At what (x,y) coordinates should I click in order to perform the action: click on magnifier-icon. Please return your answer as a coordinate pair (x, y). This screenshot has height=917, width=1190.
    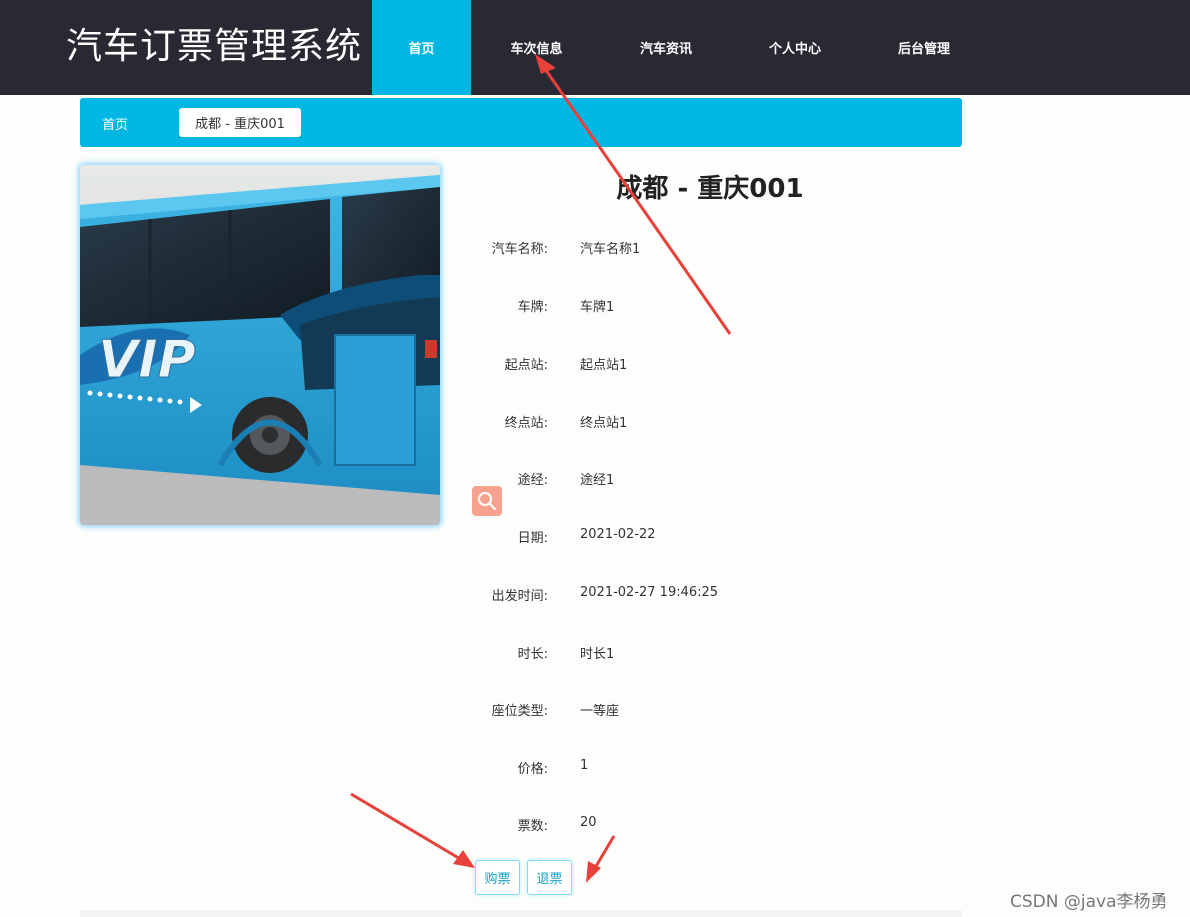
    Looking at the image, I should click on (487, 501).